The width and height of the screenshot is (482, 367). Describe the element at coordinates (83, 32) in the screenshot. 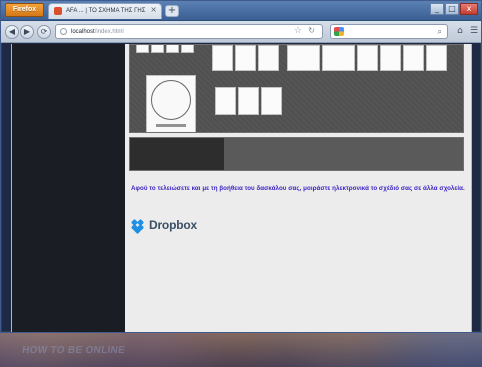

I see `url-host: localhost` at that location.